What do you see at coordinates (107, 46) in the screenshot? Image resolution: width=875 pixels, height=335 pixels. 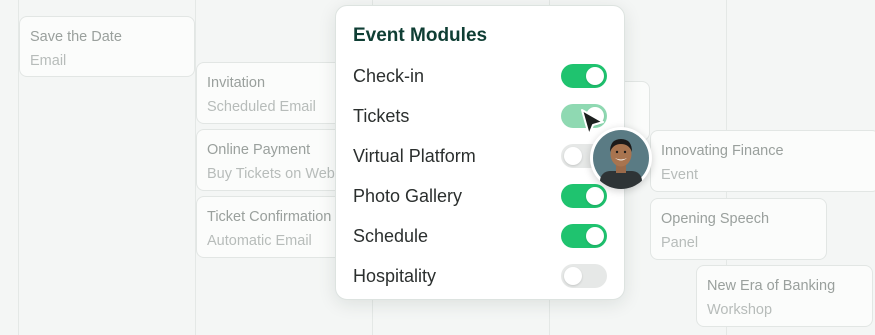 I see `card-save-the-date: Save the Date Email` at bounding box center [107, 46].